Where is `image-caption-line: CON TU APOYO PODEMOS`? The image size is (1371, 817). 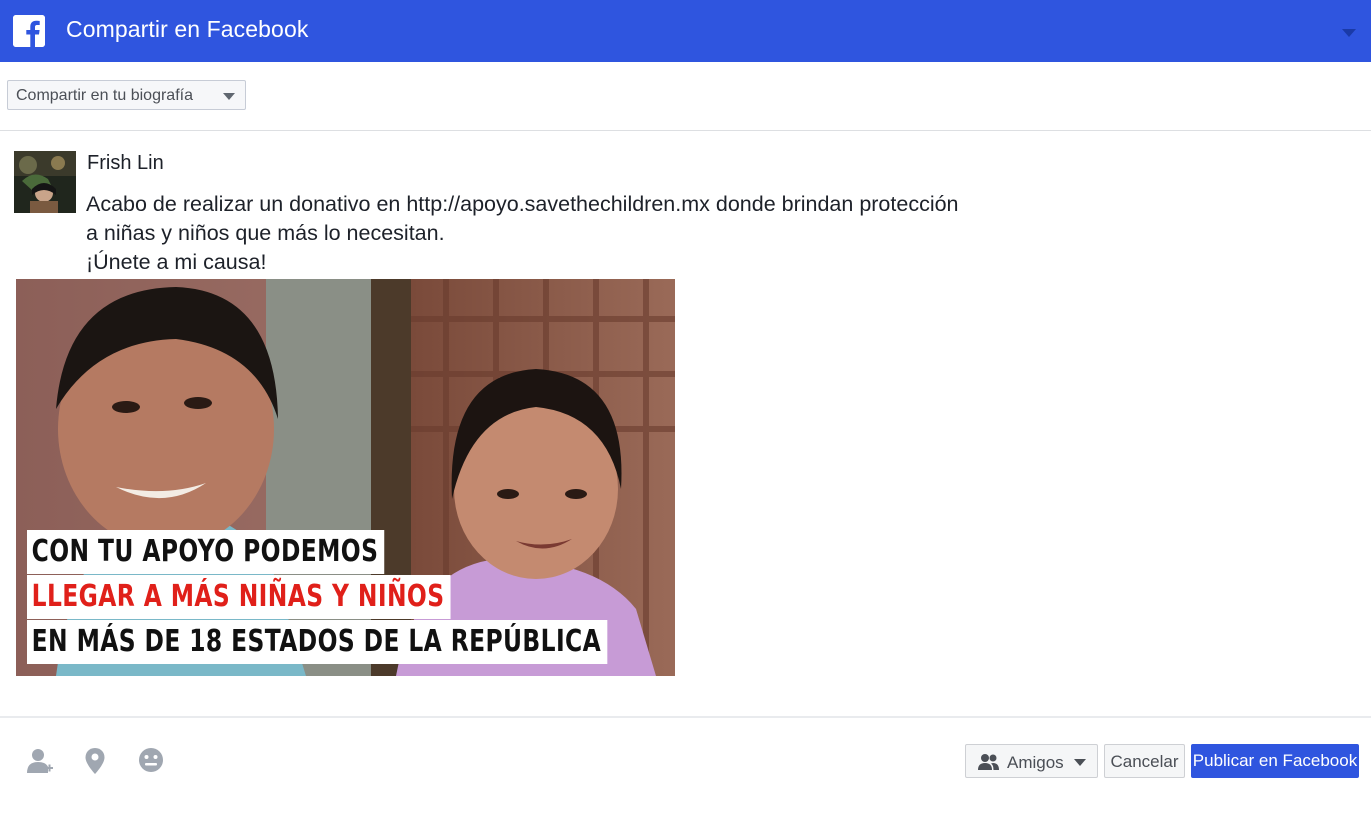
image-caption-line: CON TU APOYO PODEMOS is located at coordinates (206, 552).